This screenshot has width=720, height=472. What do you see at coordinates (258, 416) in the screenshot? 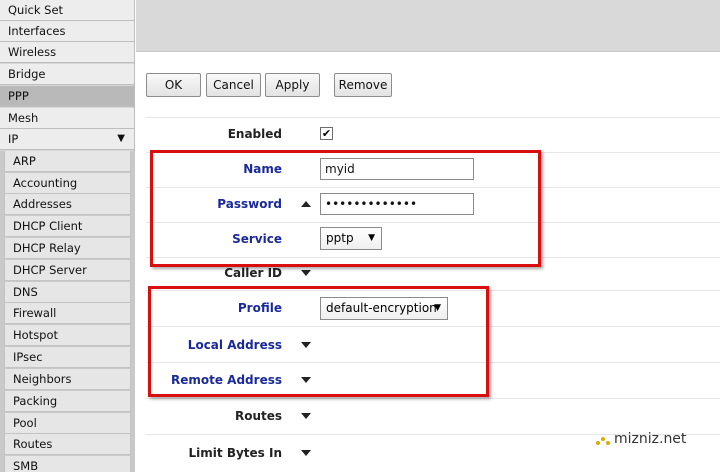
I see `routes-label: Routes` at bounding box center [258, 416].